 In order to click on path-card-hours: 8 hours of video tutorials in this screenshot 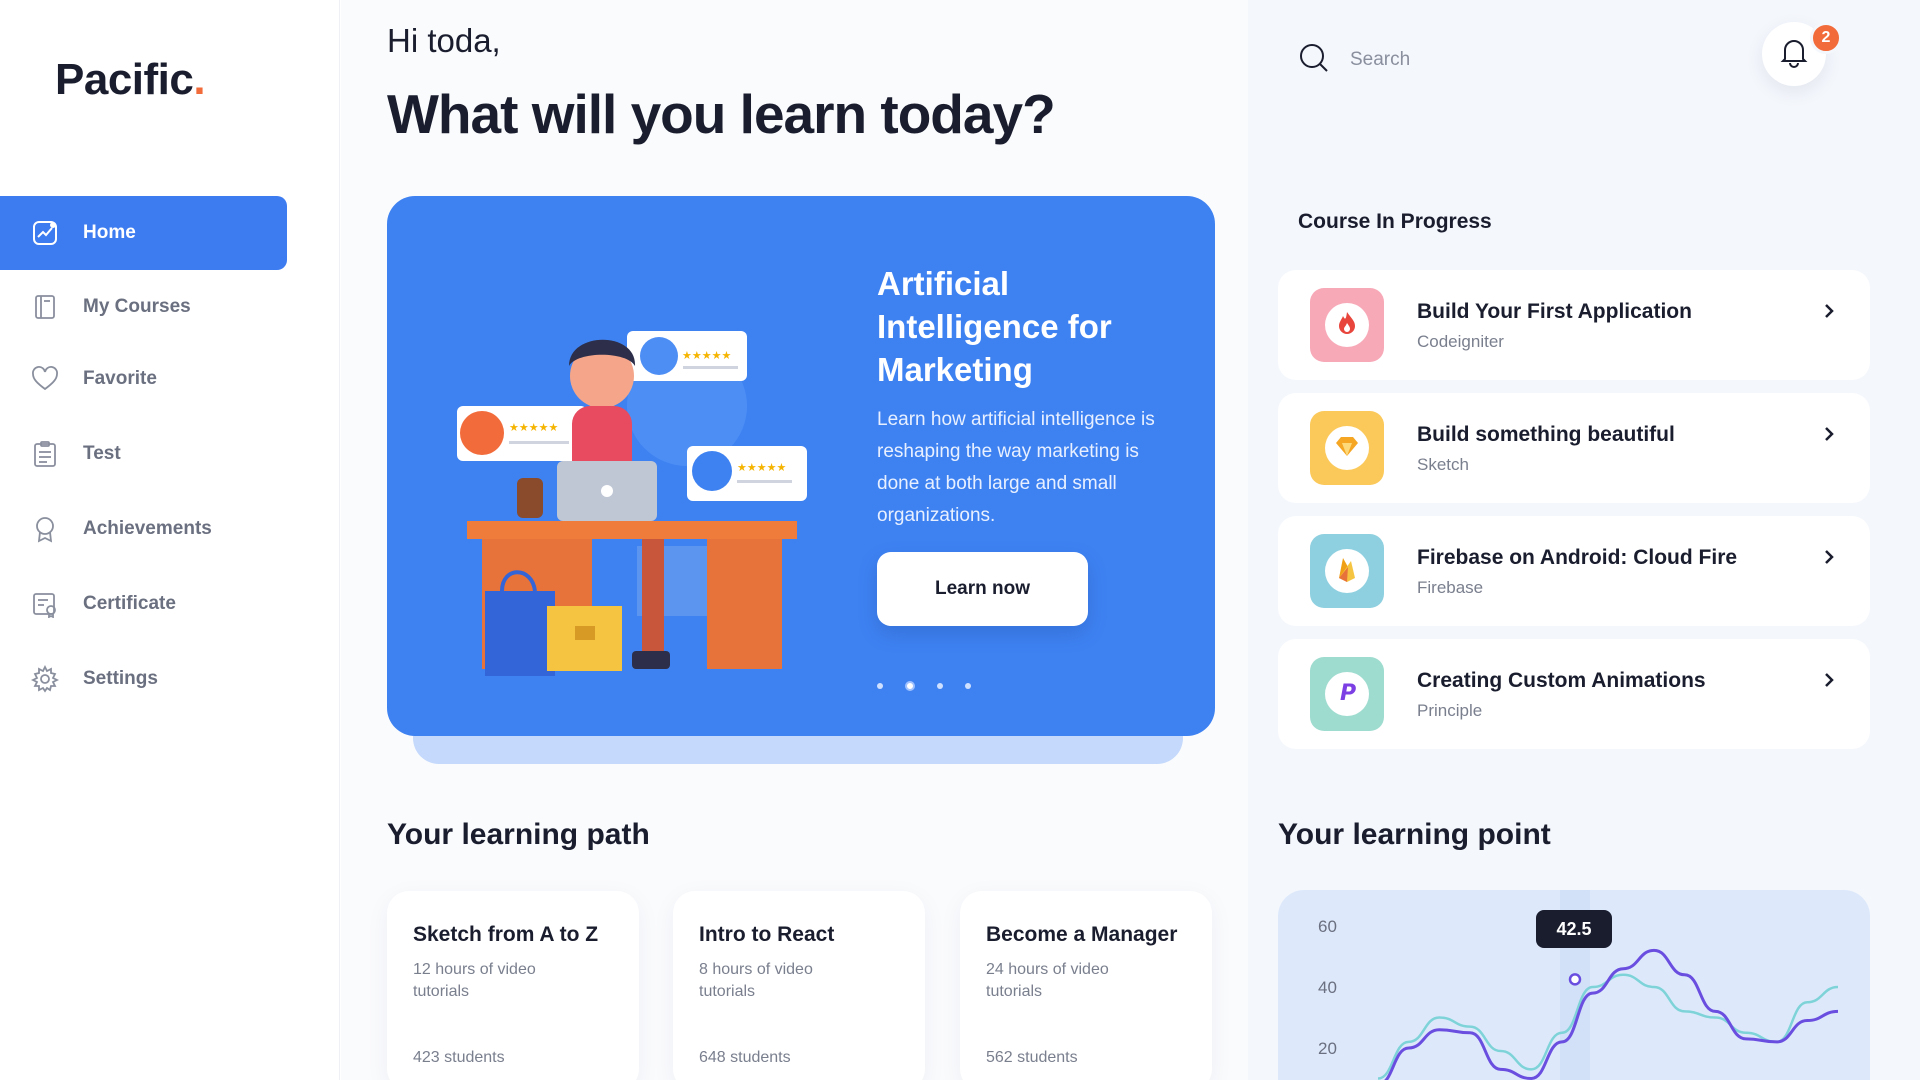, I will do `click(756, 980)`.